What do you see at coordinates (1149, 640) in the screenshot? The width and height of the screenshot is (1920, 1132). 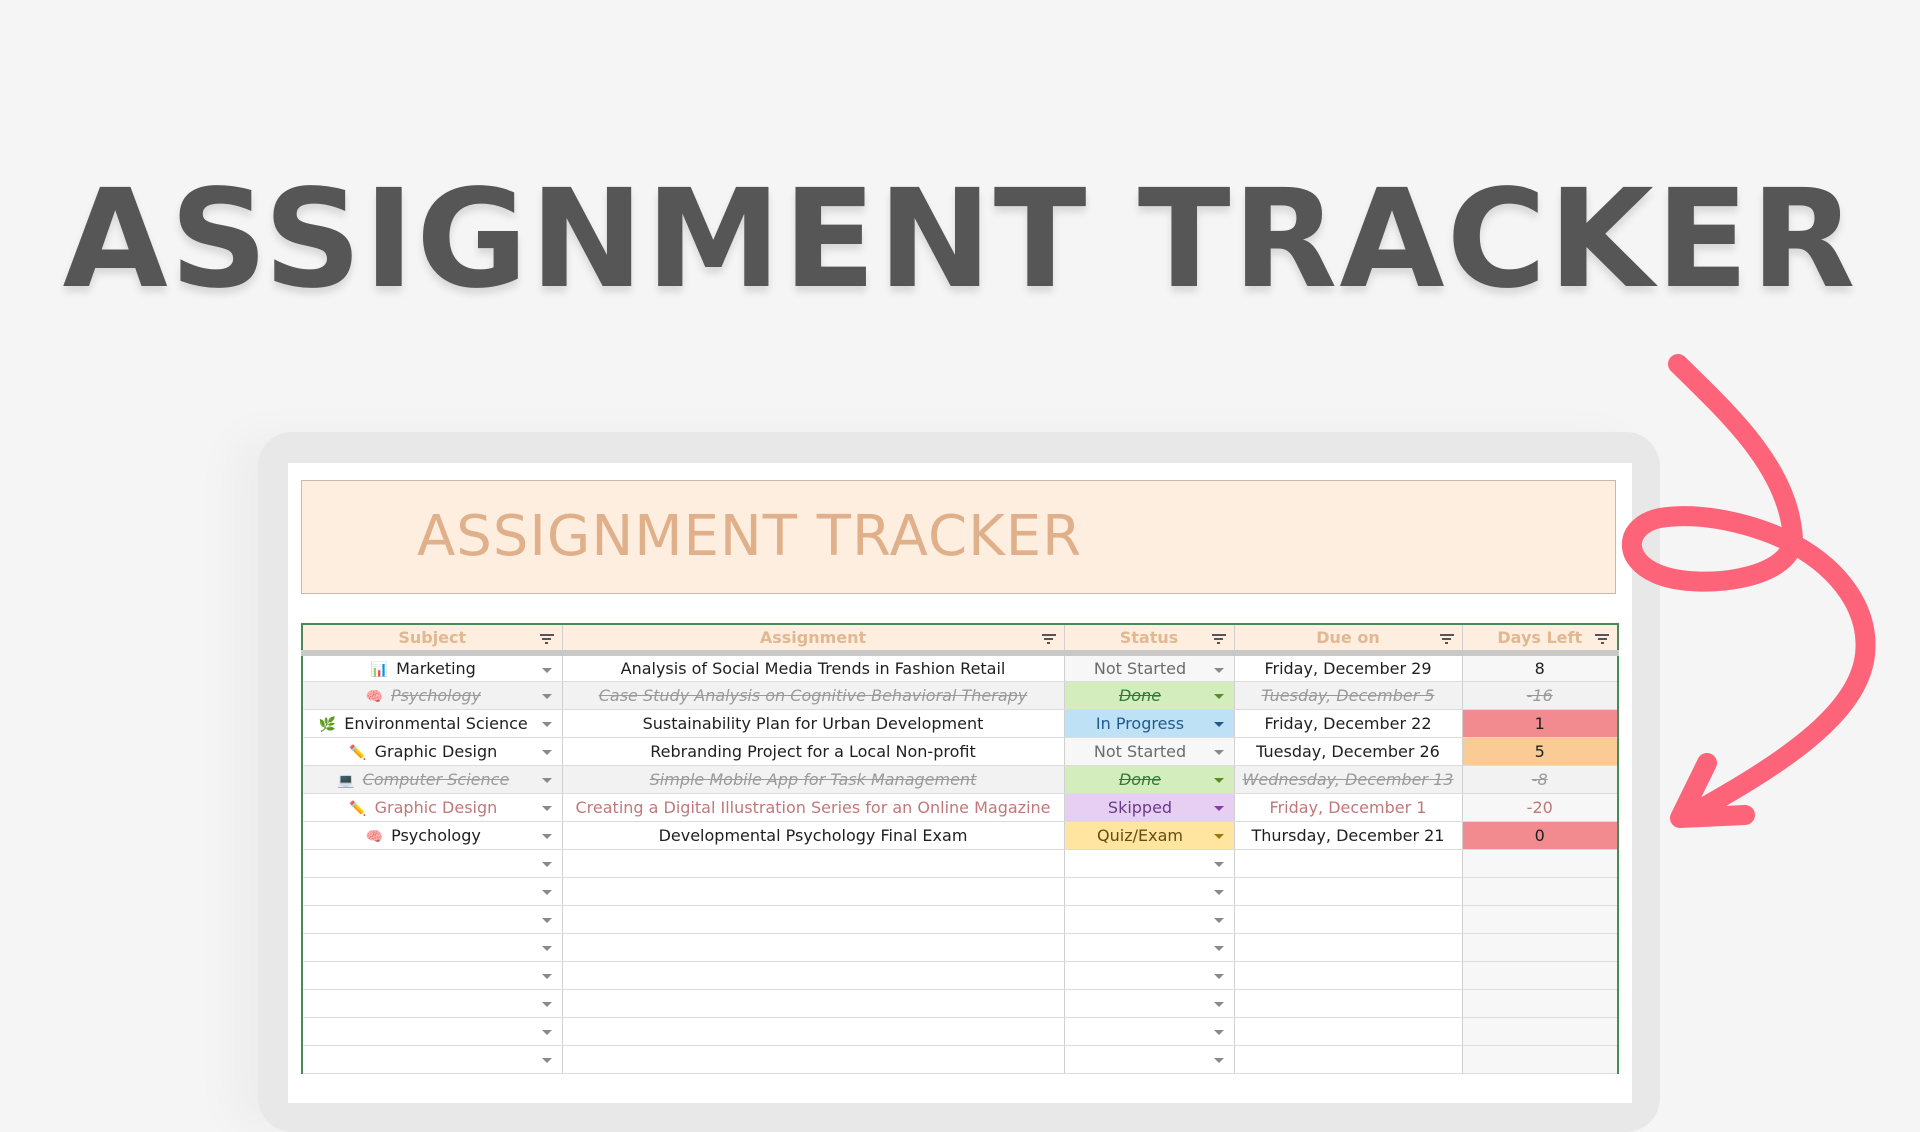 I see `column-header-status: Status` at bounding box center [1149, 640].